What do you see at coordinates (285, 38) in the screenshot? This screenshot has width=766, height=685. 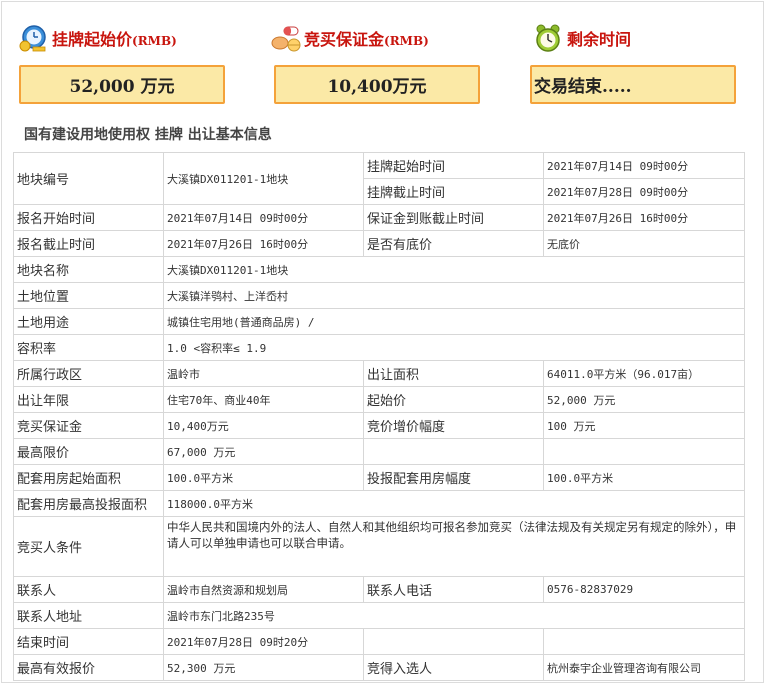 I see `pills-icon` at bounding box center [285, 38].